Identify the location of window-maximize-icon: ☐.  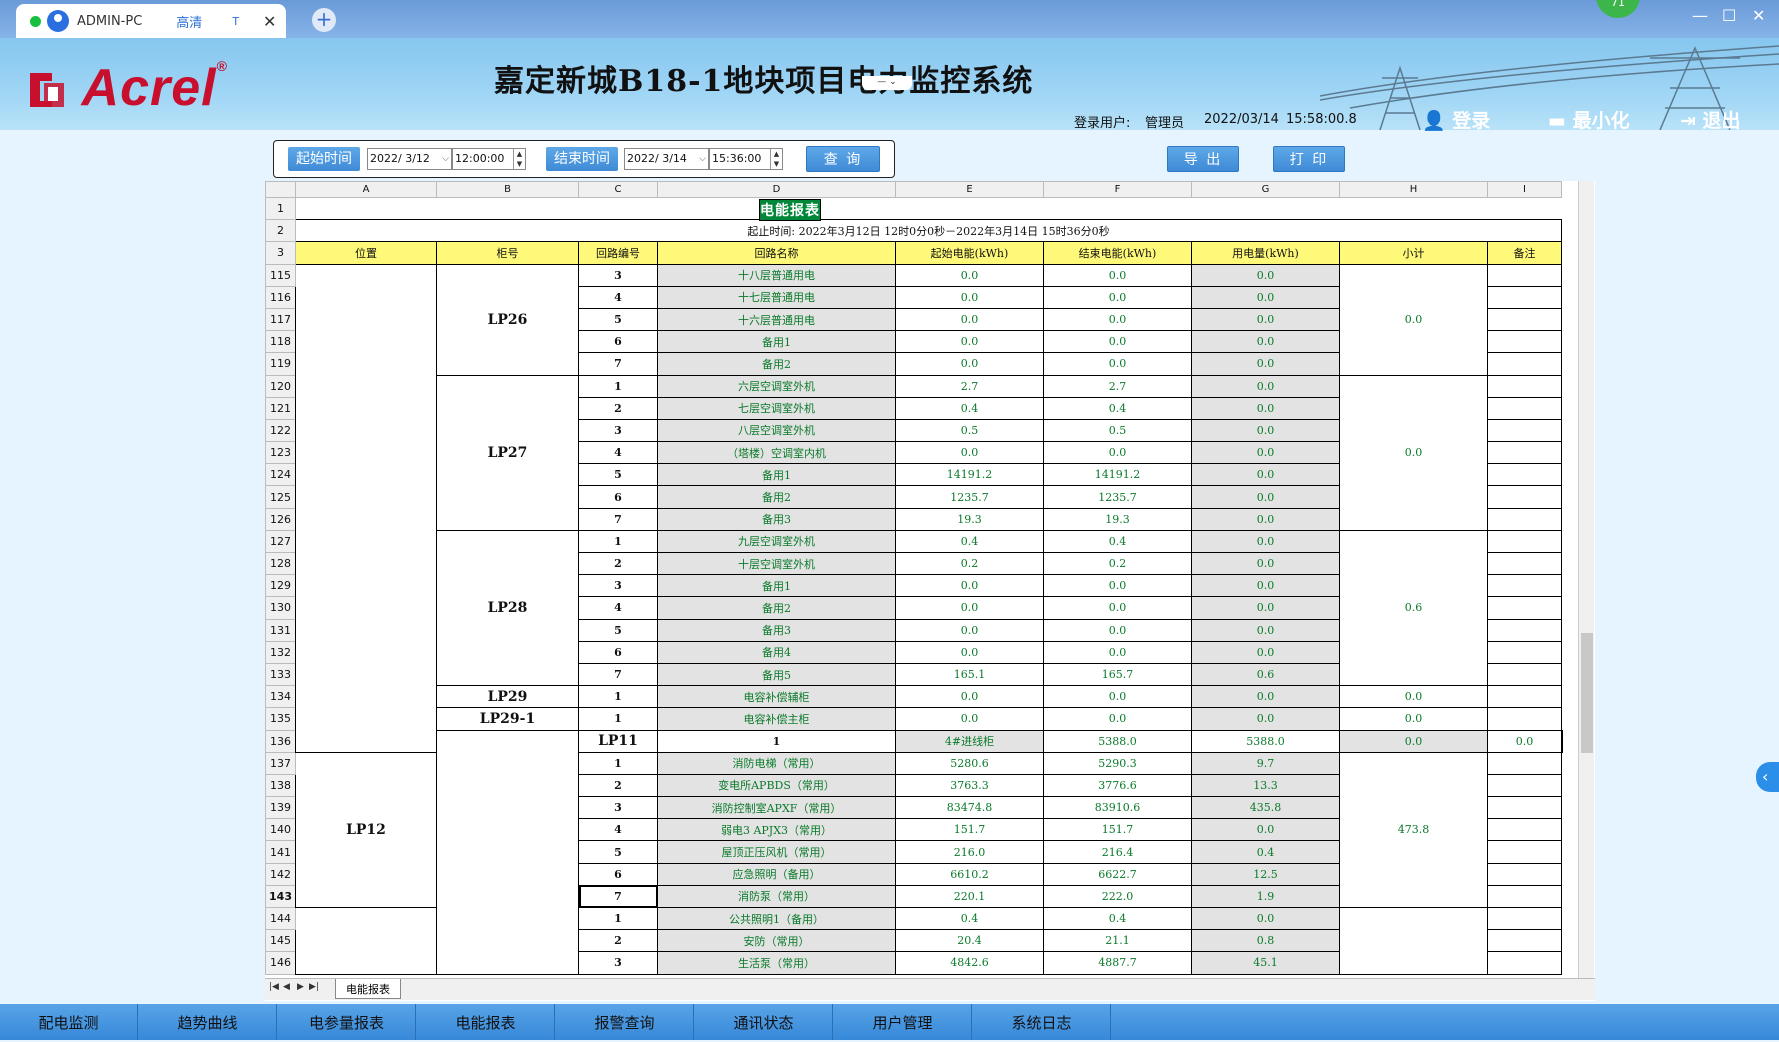
(1729, 15).